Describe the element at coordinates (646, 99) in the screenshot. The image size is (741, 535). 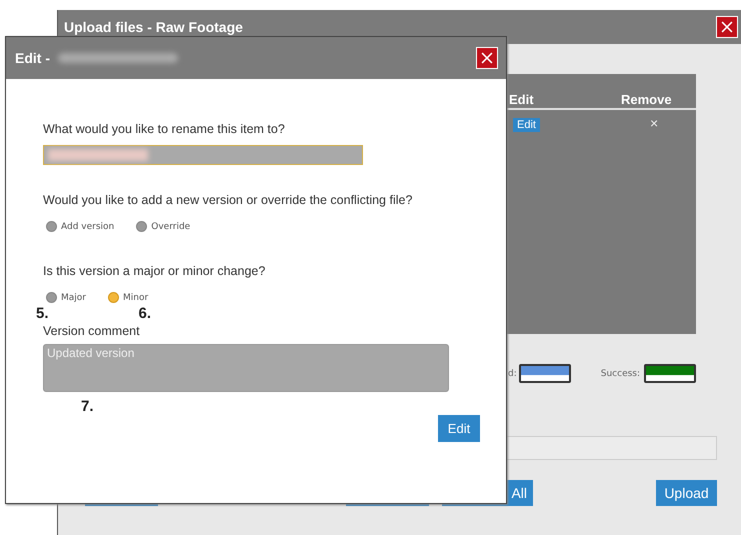
I see `column-header: Remove` at that location.